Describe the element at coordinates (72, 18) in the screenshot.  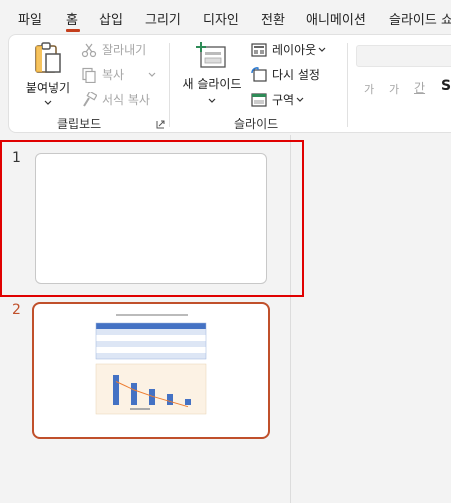
I see `tab-home: 홈` at that location.